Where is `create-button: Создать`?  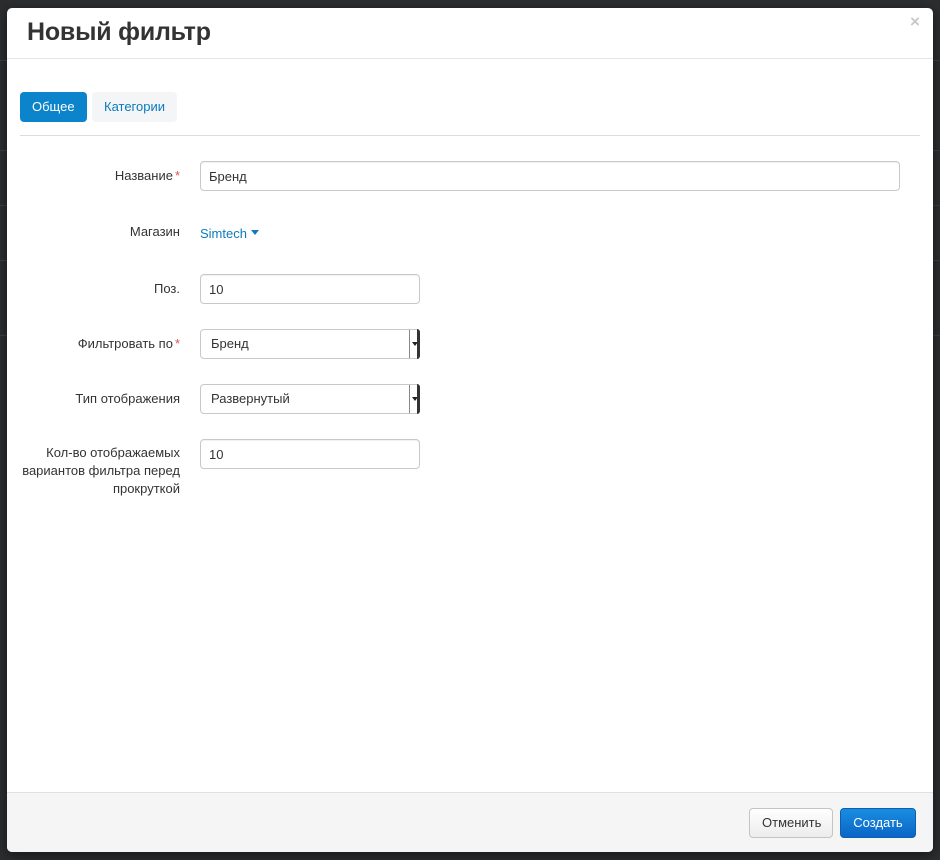
create-button: Создать is located at coordinates (878, 823).